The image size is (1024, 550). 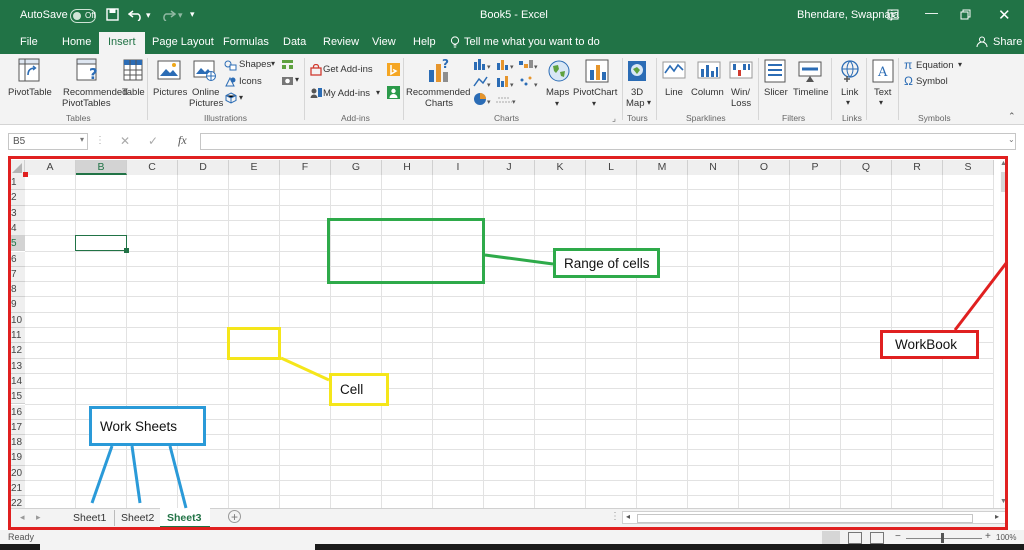 What do you see at coordinates (359, 389) in the screenshot?
I see `cell-label: Cell` at bounding box center [359, 389].